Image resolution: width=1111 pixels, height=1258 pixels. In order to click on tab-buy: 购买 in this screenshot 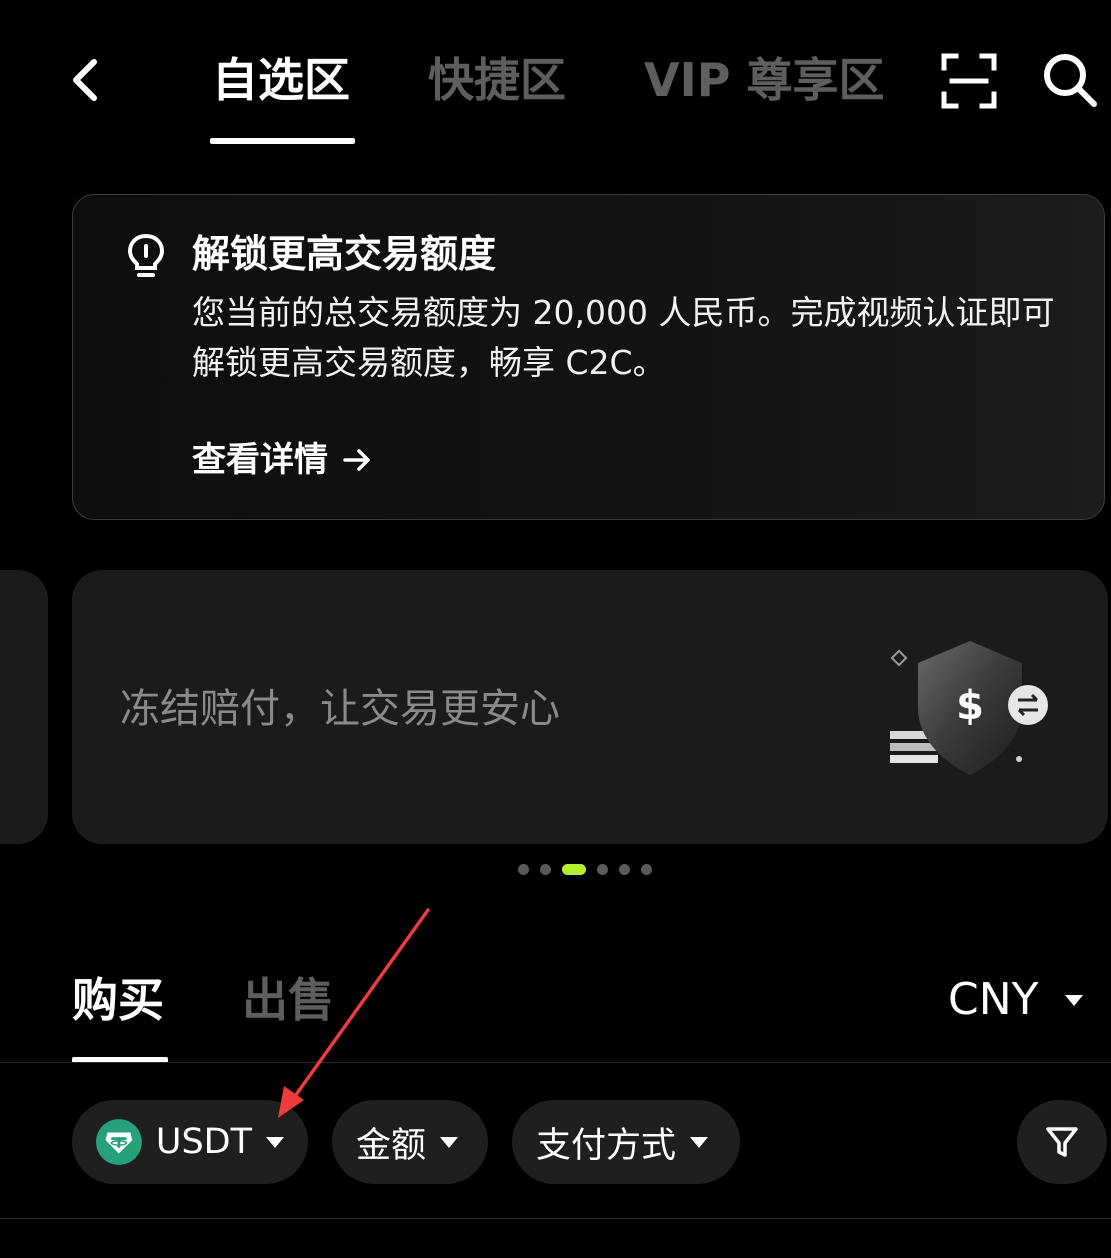, I will do `click(118, 1000)`.